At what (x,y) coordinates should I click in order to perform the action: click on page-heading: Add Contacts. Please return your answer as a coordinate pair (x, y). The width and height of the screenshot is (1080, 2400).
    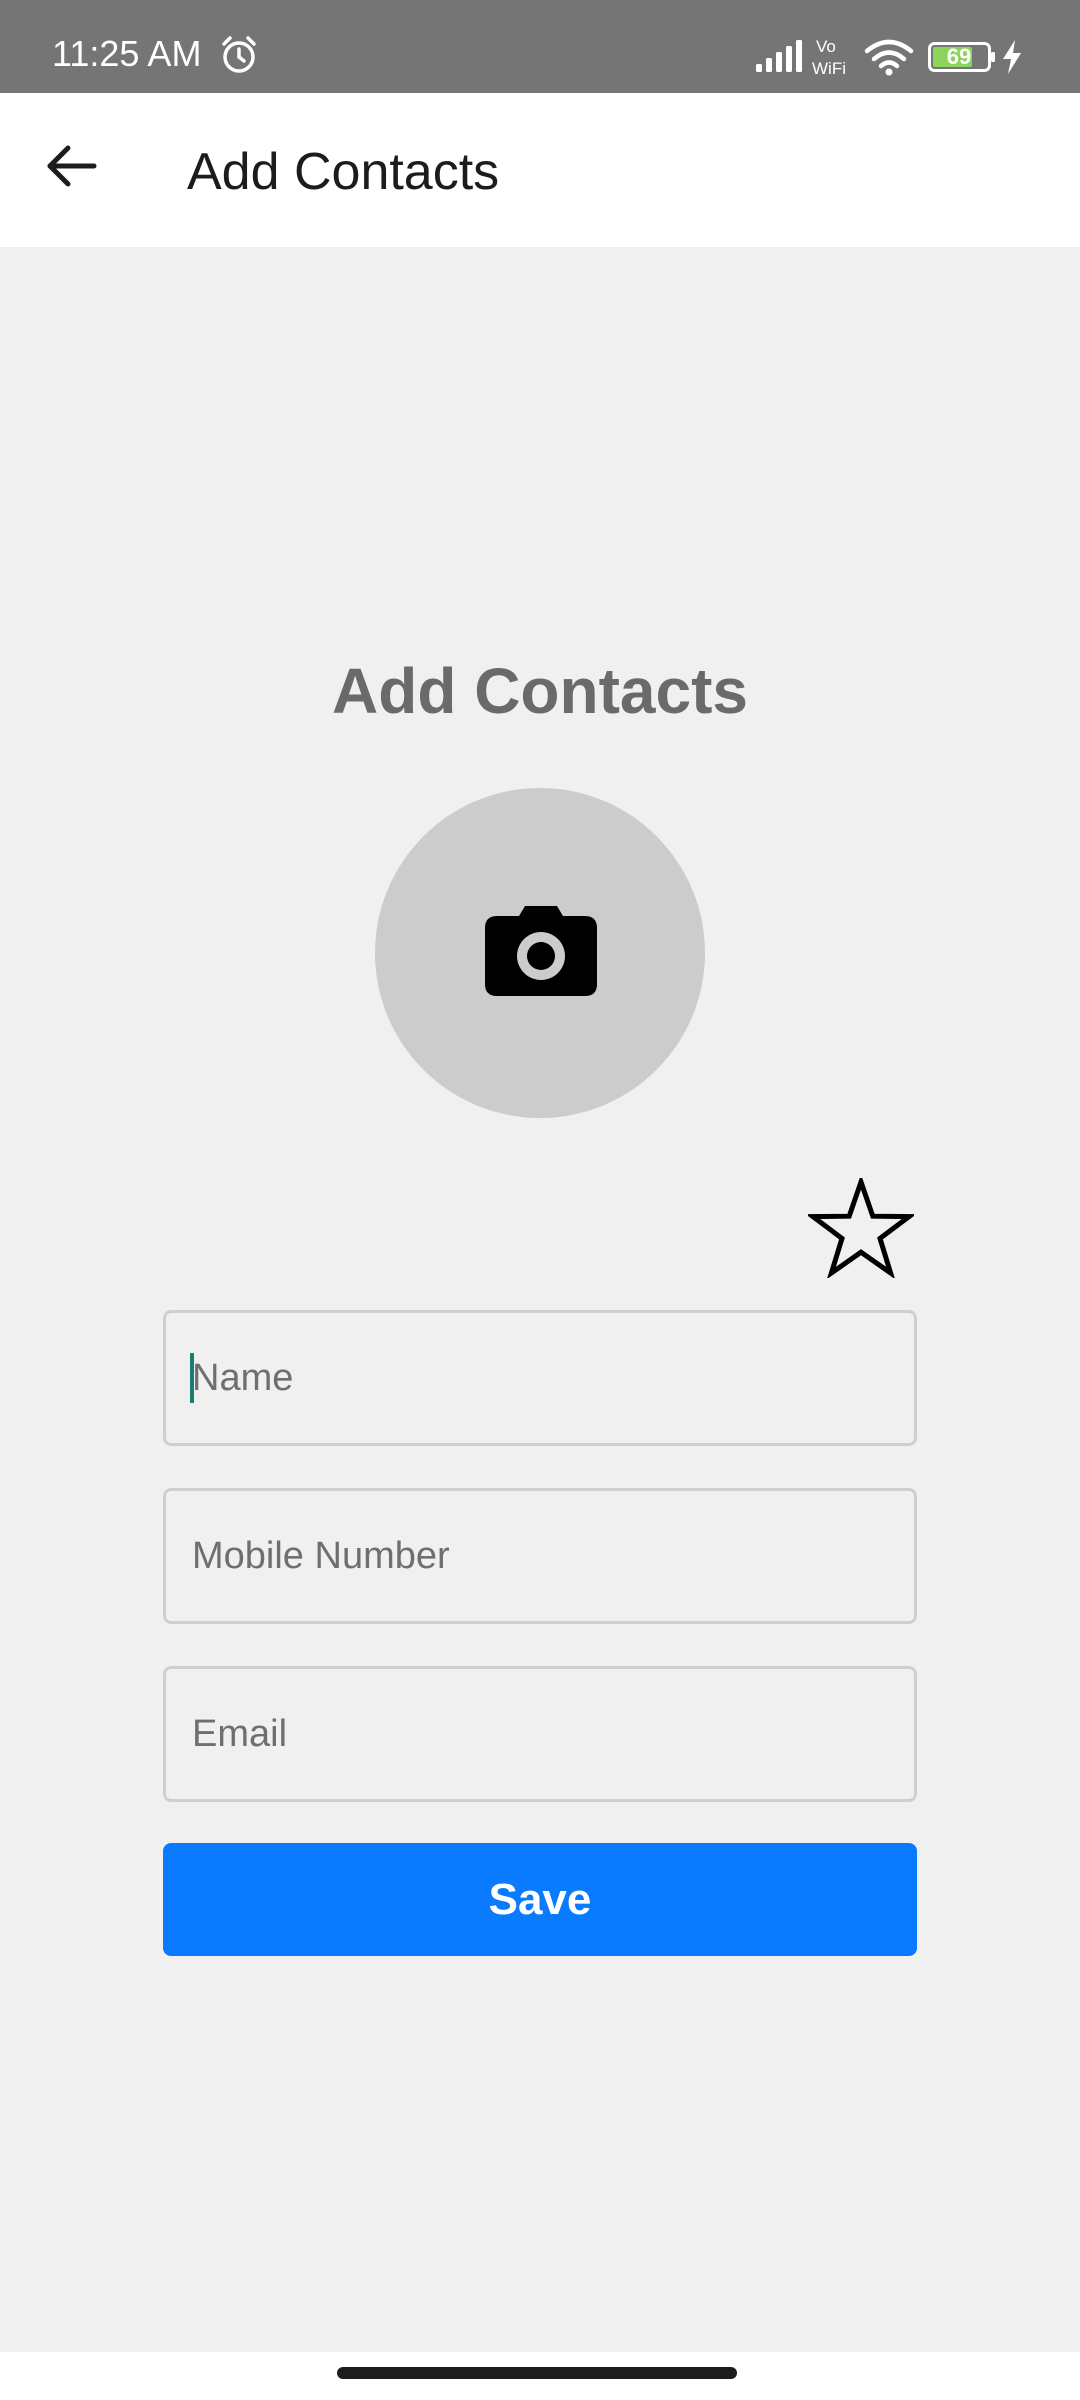
    Looking at the image, I should click on (540, 691).